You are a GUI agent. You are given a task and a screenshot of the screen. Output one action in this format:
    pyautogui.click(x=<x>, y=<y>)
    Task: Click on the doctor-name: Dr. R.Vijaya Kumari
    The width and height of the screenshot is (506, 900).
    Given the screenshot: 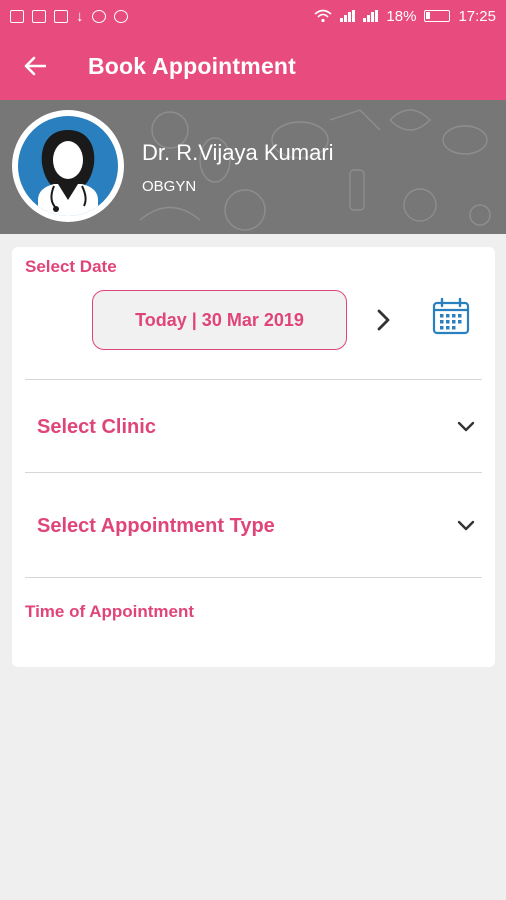 What is the action you would take?
    pyautogui.click(x=238, y=152)
    